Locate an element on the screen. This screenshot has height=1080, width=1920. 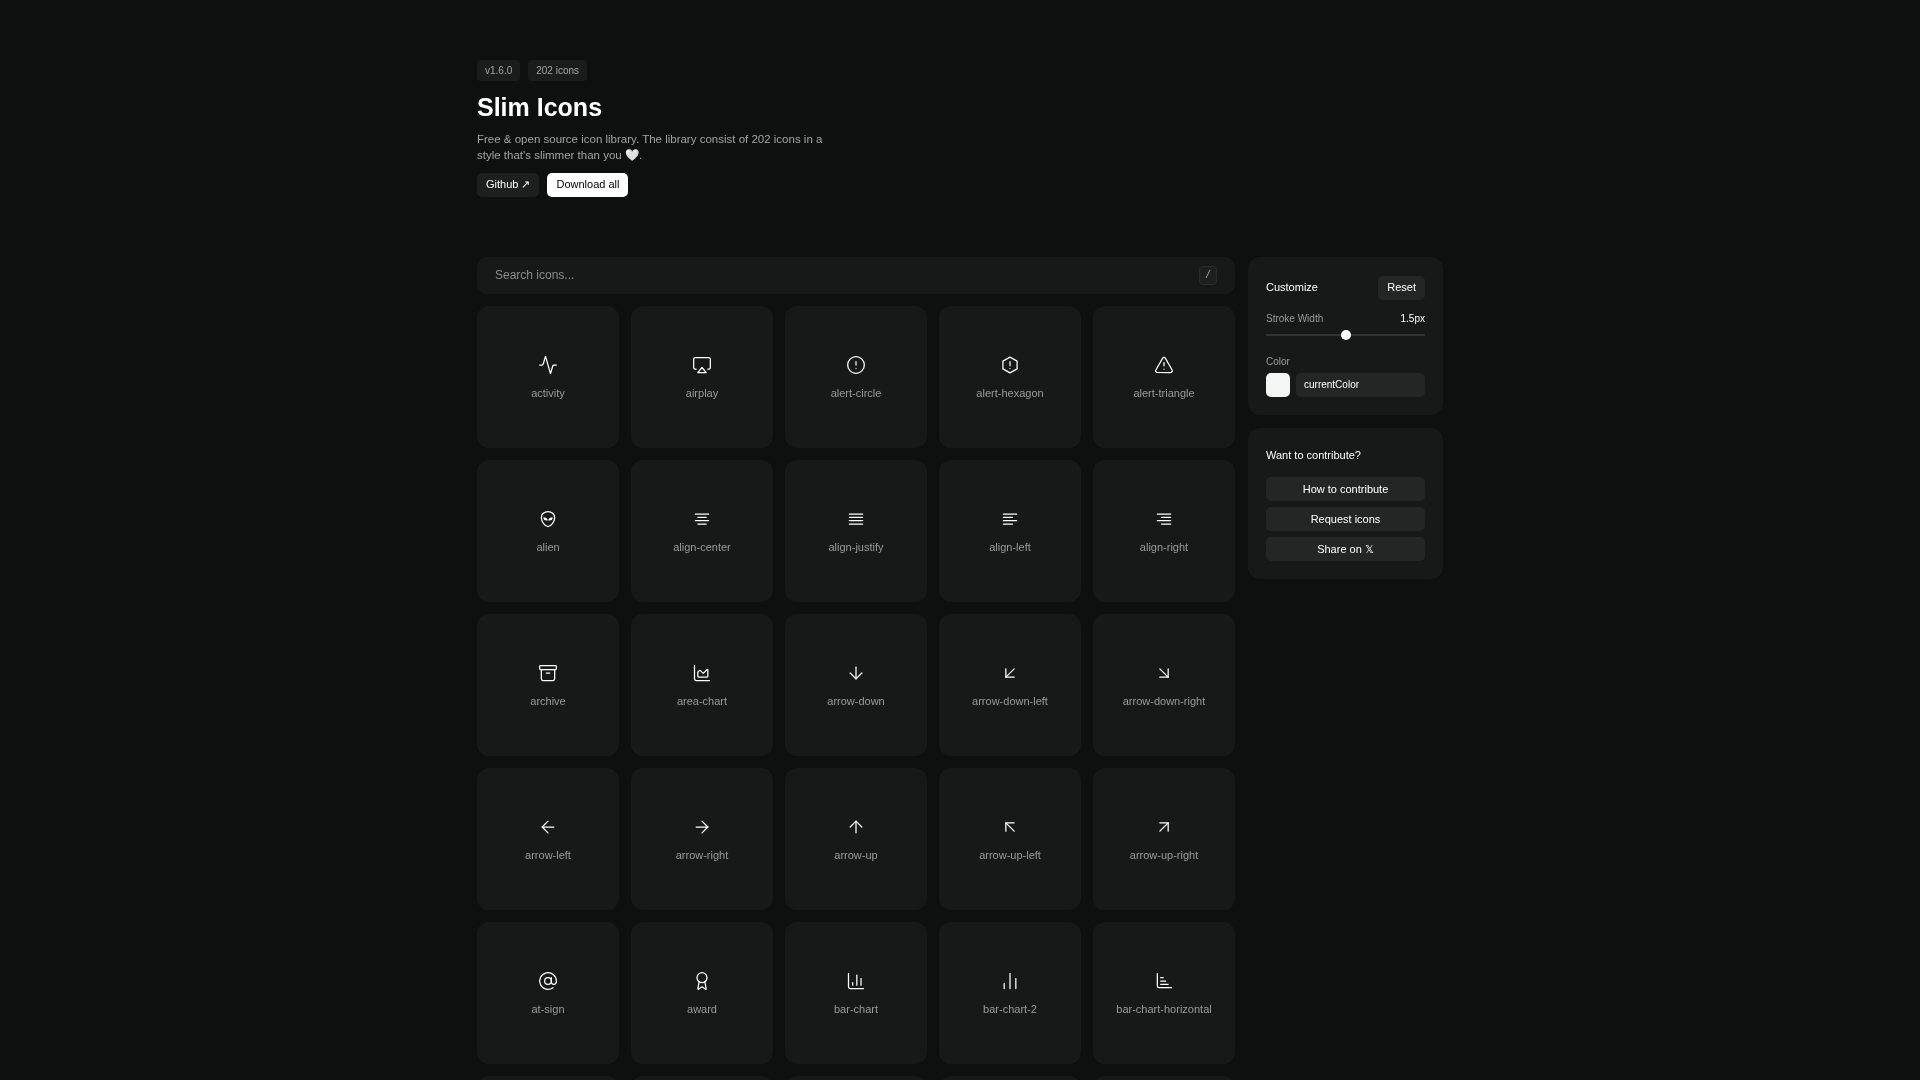
icon-card: arrow-right is located at coordinates (702, 838).